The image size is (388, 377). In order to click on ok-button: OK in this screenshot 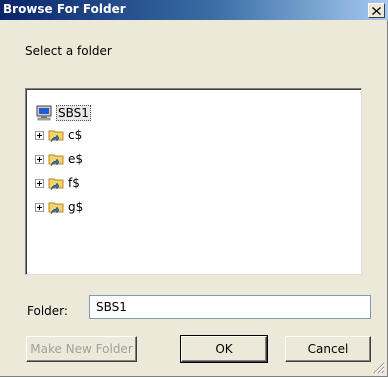, I will do `click(224, 349)`.